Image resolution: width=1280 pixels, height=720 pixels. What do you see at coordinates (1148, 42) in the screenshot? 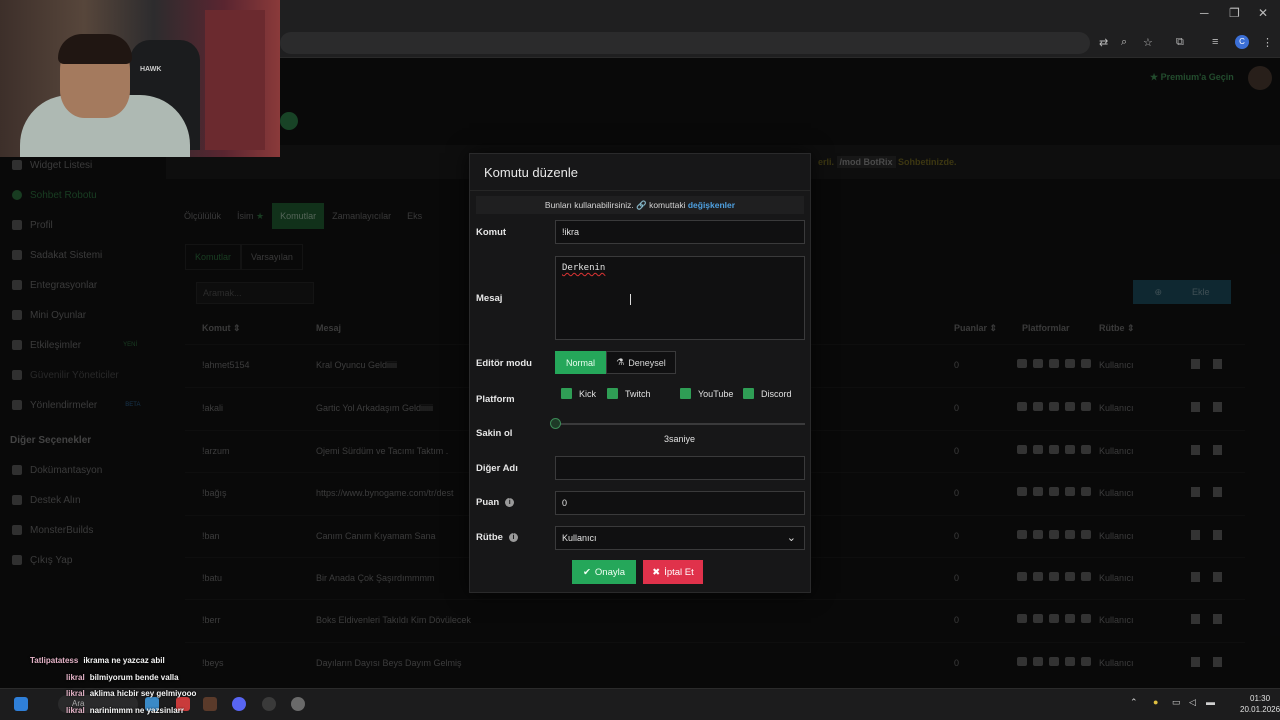
I see `bookmark-star-icon: ☆` at bounding box center [1148, 42].